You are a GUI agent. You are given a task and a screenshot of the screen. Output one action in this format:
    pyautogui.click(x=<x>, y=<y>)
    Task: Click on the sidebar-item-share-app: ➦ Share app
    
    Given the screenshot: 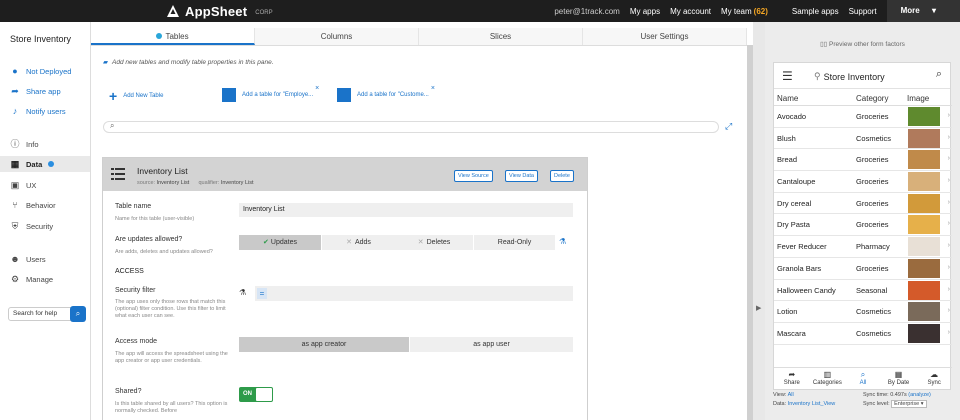 What is the action you would take?
    pyautogui.click(x=50, y=91)
    